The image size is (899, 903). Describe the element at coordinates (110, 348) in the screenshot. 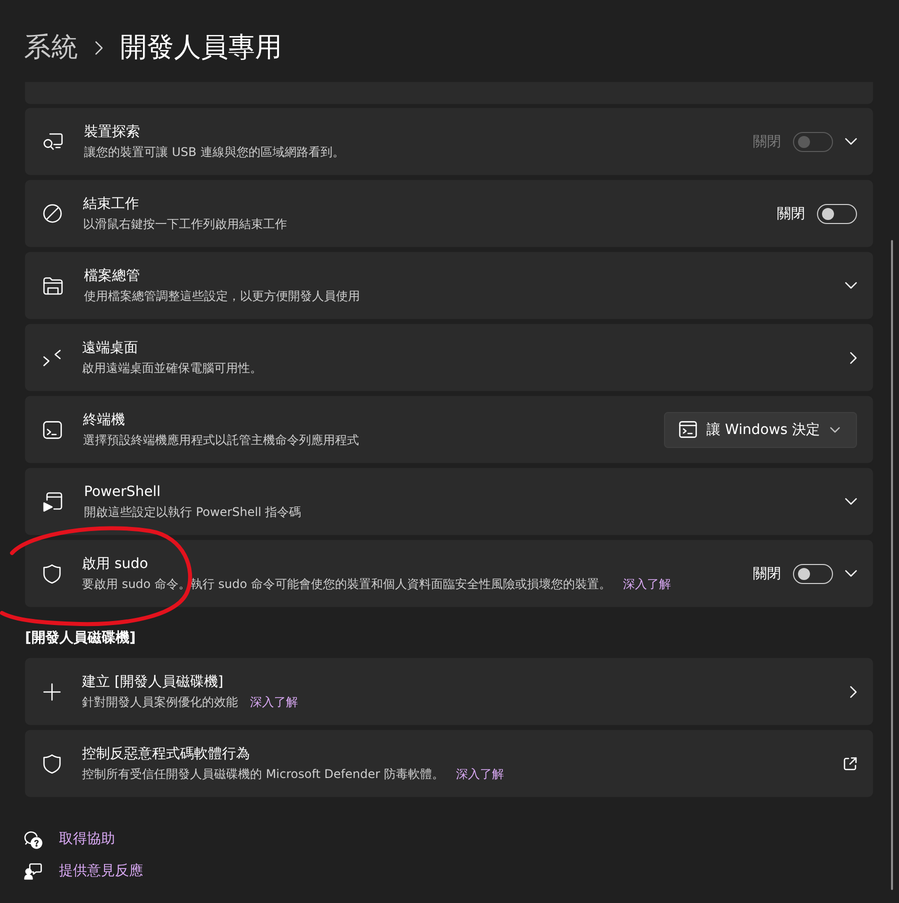

I see `setting-title: 遠端桌面` at that location.